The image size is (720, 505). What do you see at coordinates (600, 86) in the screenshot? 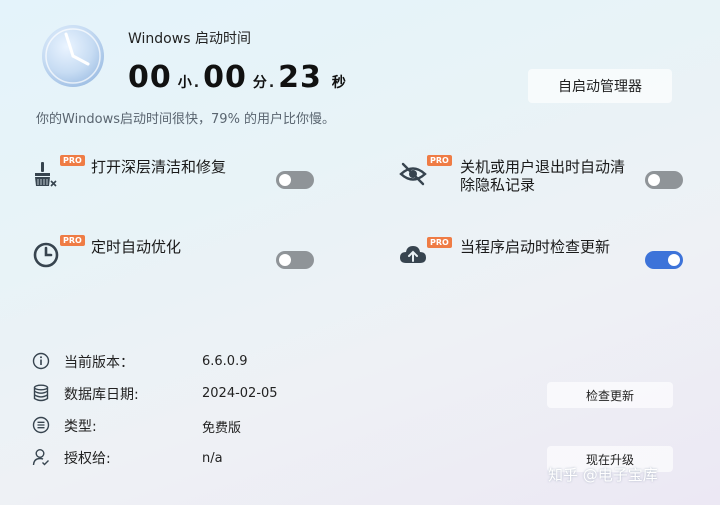
I see `startup-manager-button: 自启动管理器` at bounding box center [600, 86].